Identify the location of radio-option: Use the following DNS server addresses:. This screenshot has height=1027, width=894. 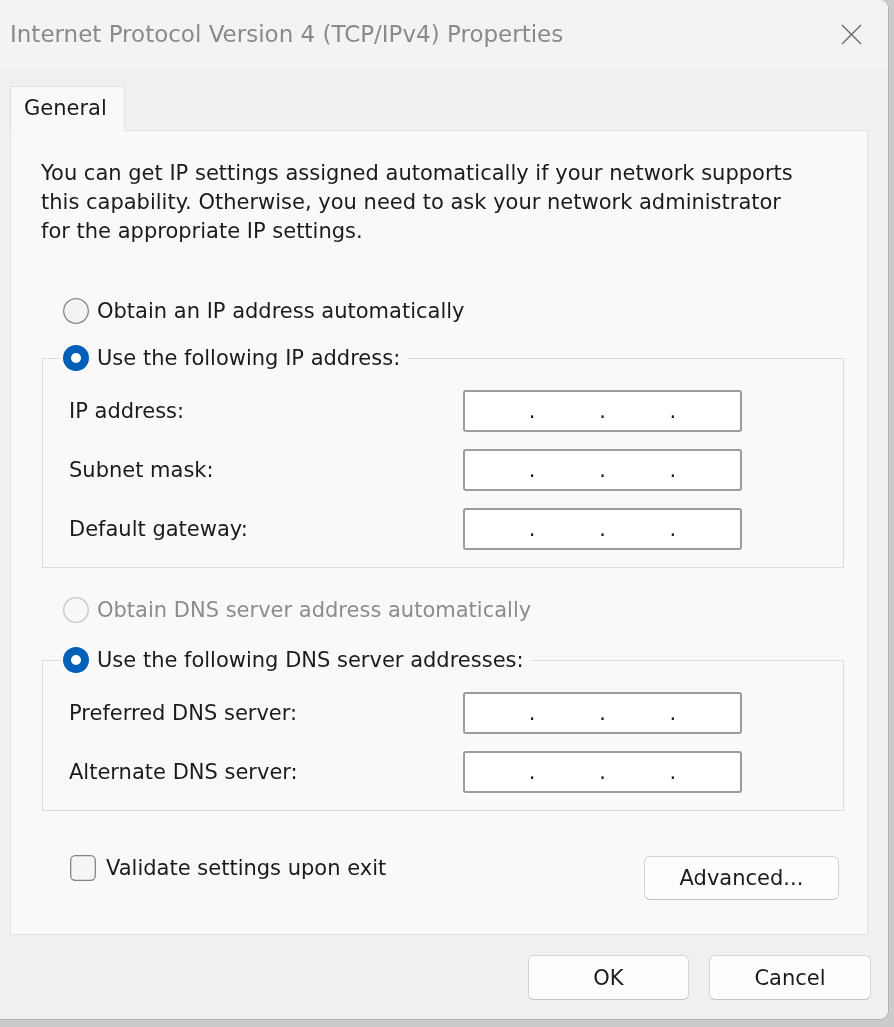
(293, 660).